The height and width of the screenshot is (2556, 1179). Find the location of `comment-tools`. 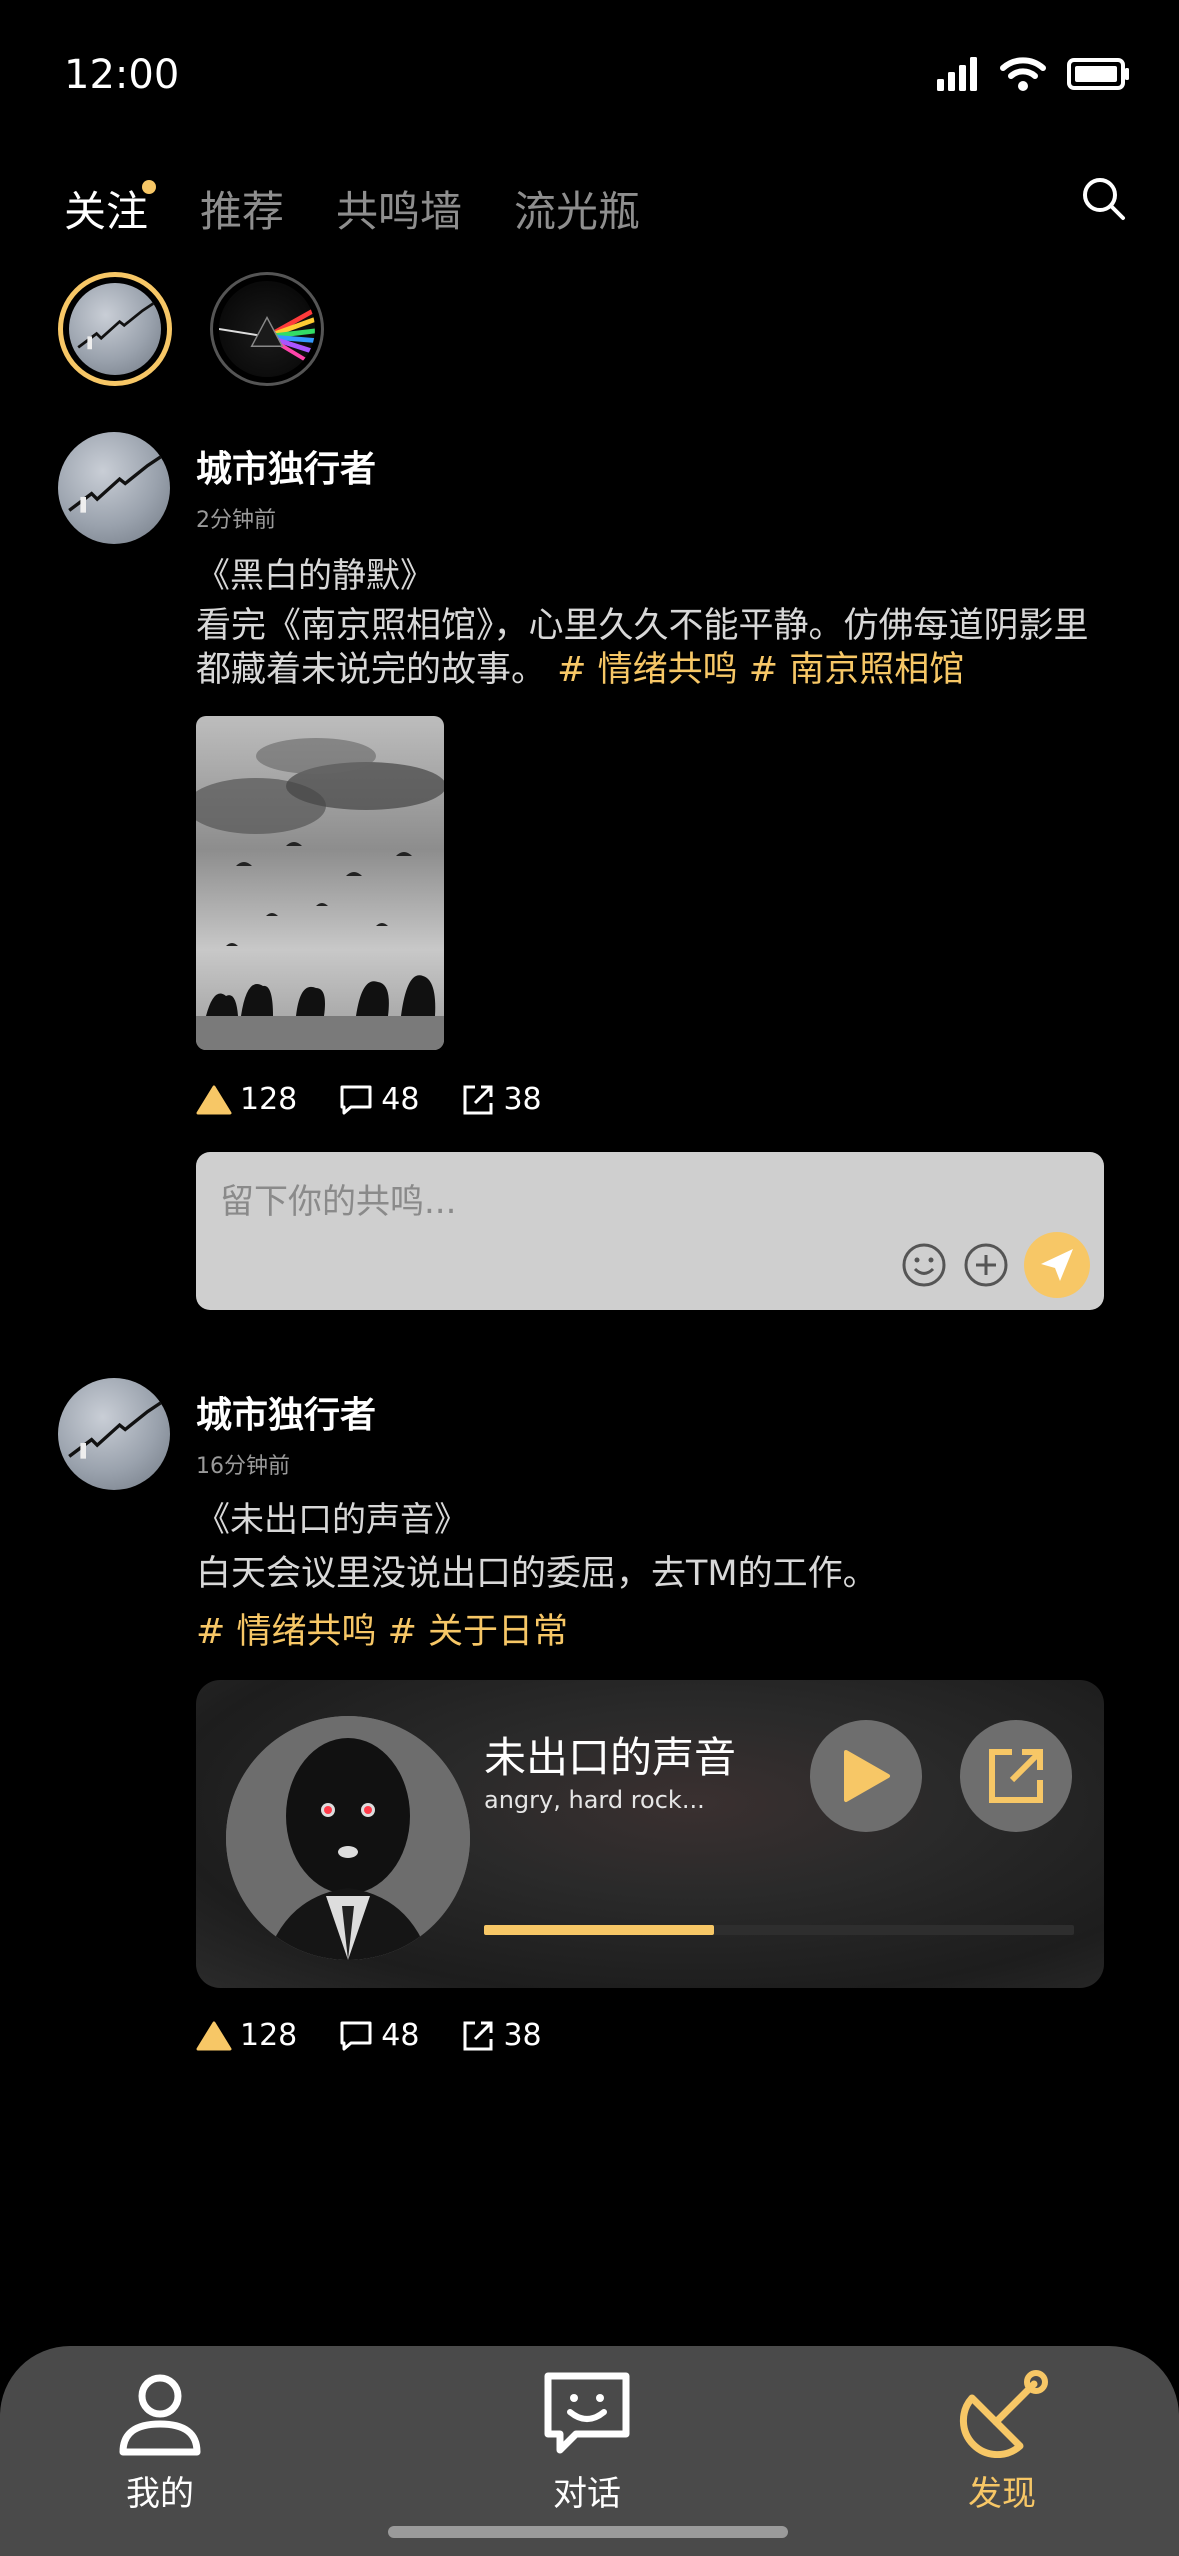

comment-tools is located at coordinates (995, 1265).